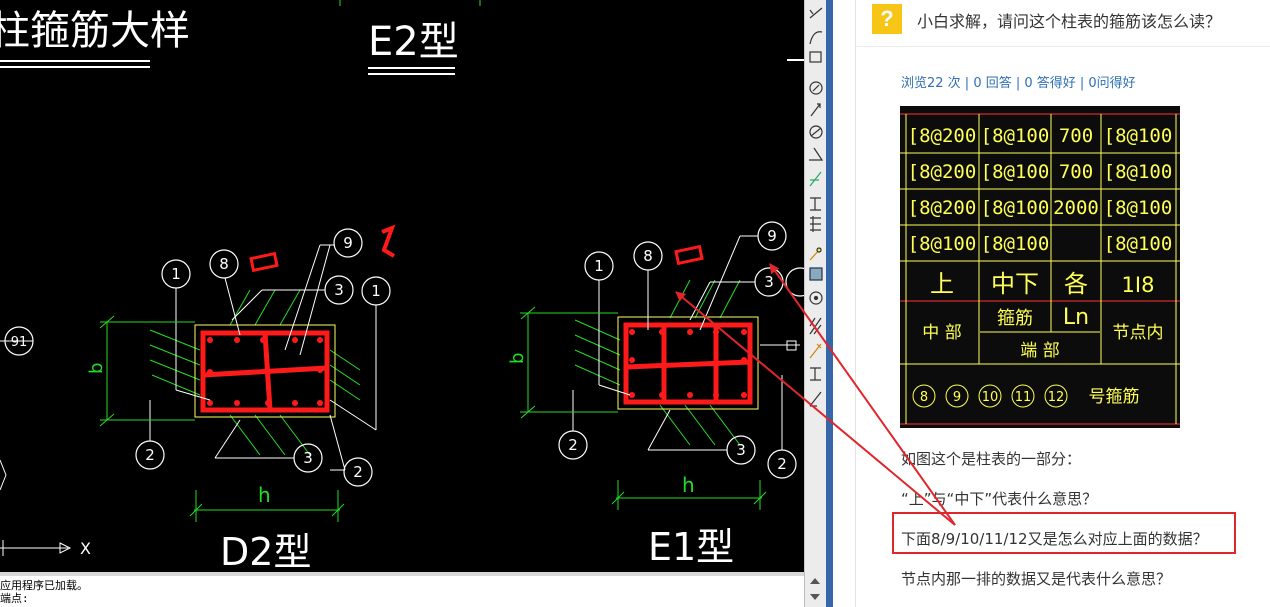  What do you see at coordinates (844, 303) in the screenshot?
I see `page-gutter` at bounding box center [844, 303].